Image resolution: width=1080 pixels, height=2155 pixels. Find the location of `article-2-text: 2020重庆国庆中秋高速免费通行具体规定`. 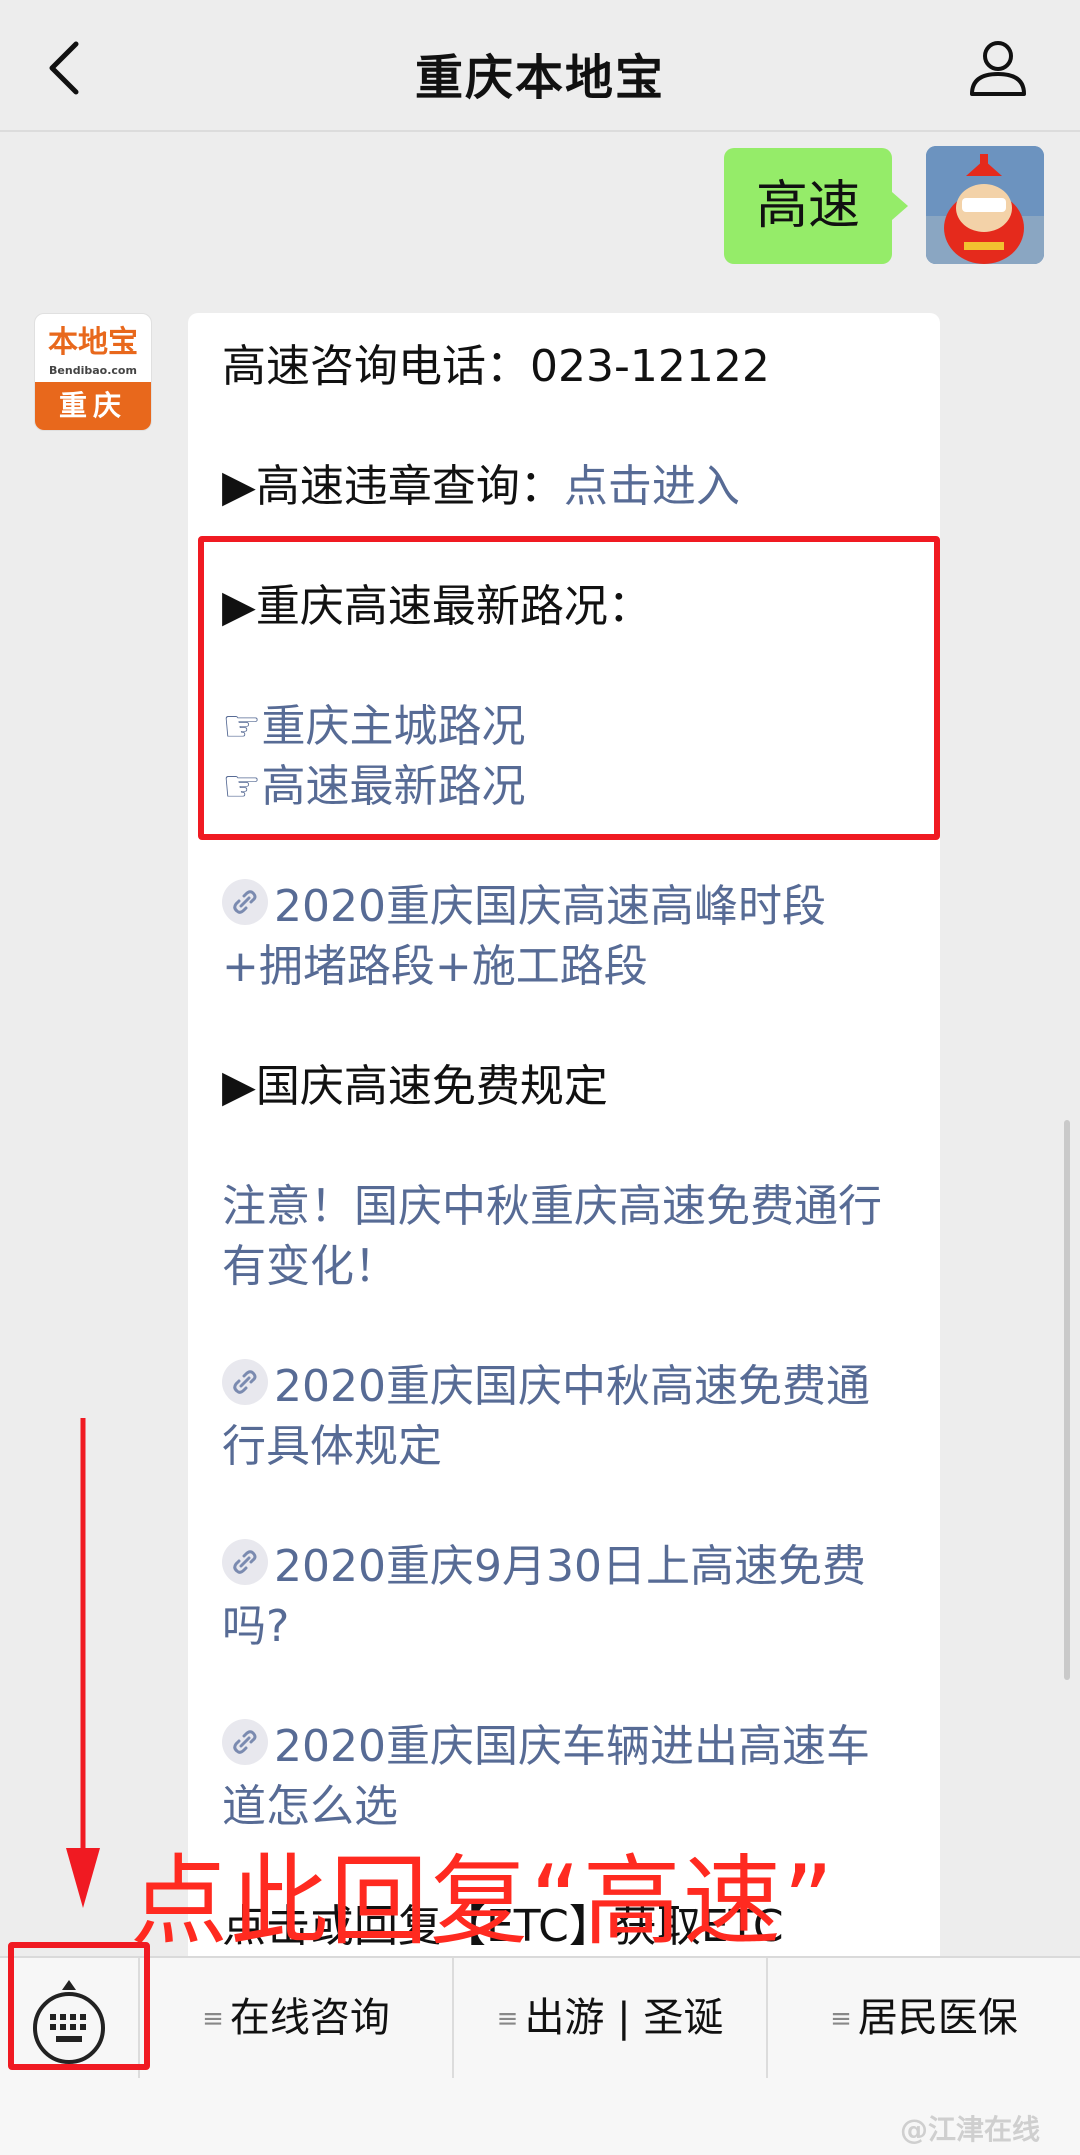

article-2-text: 2020重庆国庆中秋高速免费通行具体规定 is located at coordinates (546, 1416).